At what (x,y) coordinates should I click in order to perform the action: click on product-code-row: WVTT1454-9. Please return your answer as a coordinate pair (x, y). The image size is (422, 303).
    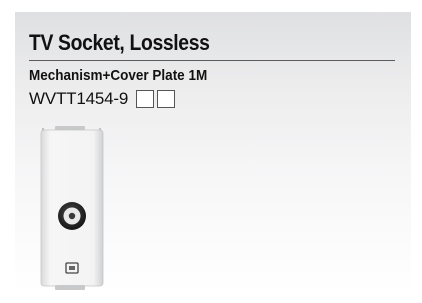
    Looking at the image, I should click on (102, 99).